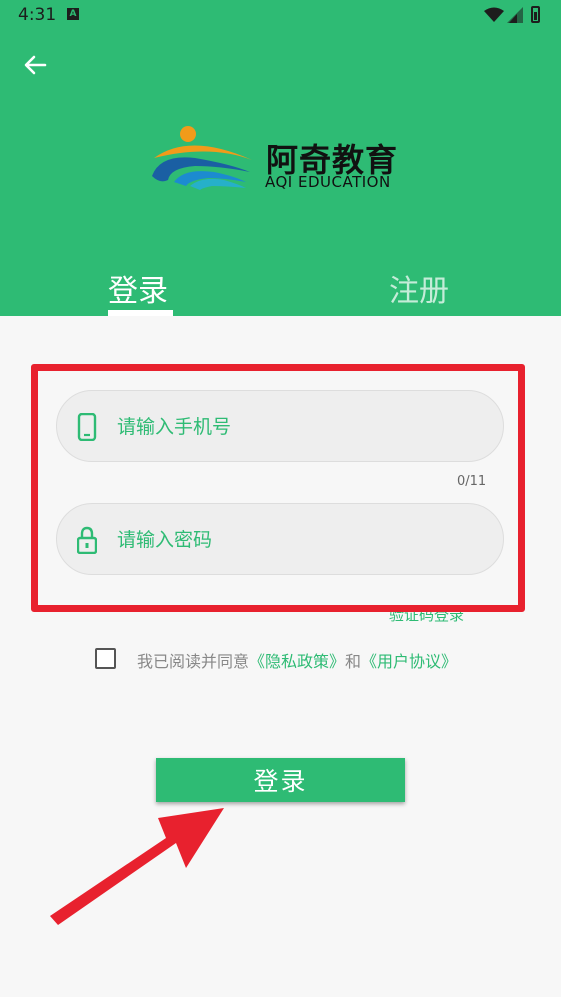  What do you see at coordinates (37, 15) in the screenshot?
I see `status-time: 4:31` at bounding box center [37, 15].